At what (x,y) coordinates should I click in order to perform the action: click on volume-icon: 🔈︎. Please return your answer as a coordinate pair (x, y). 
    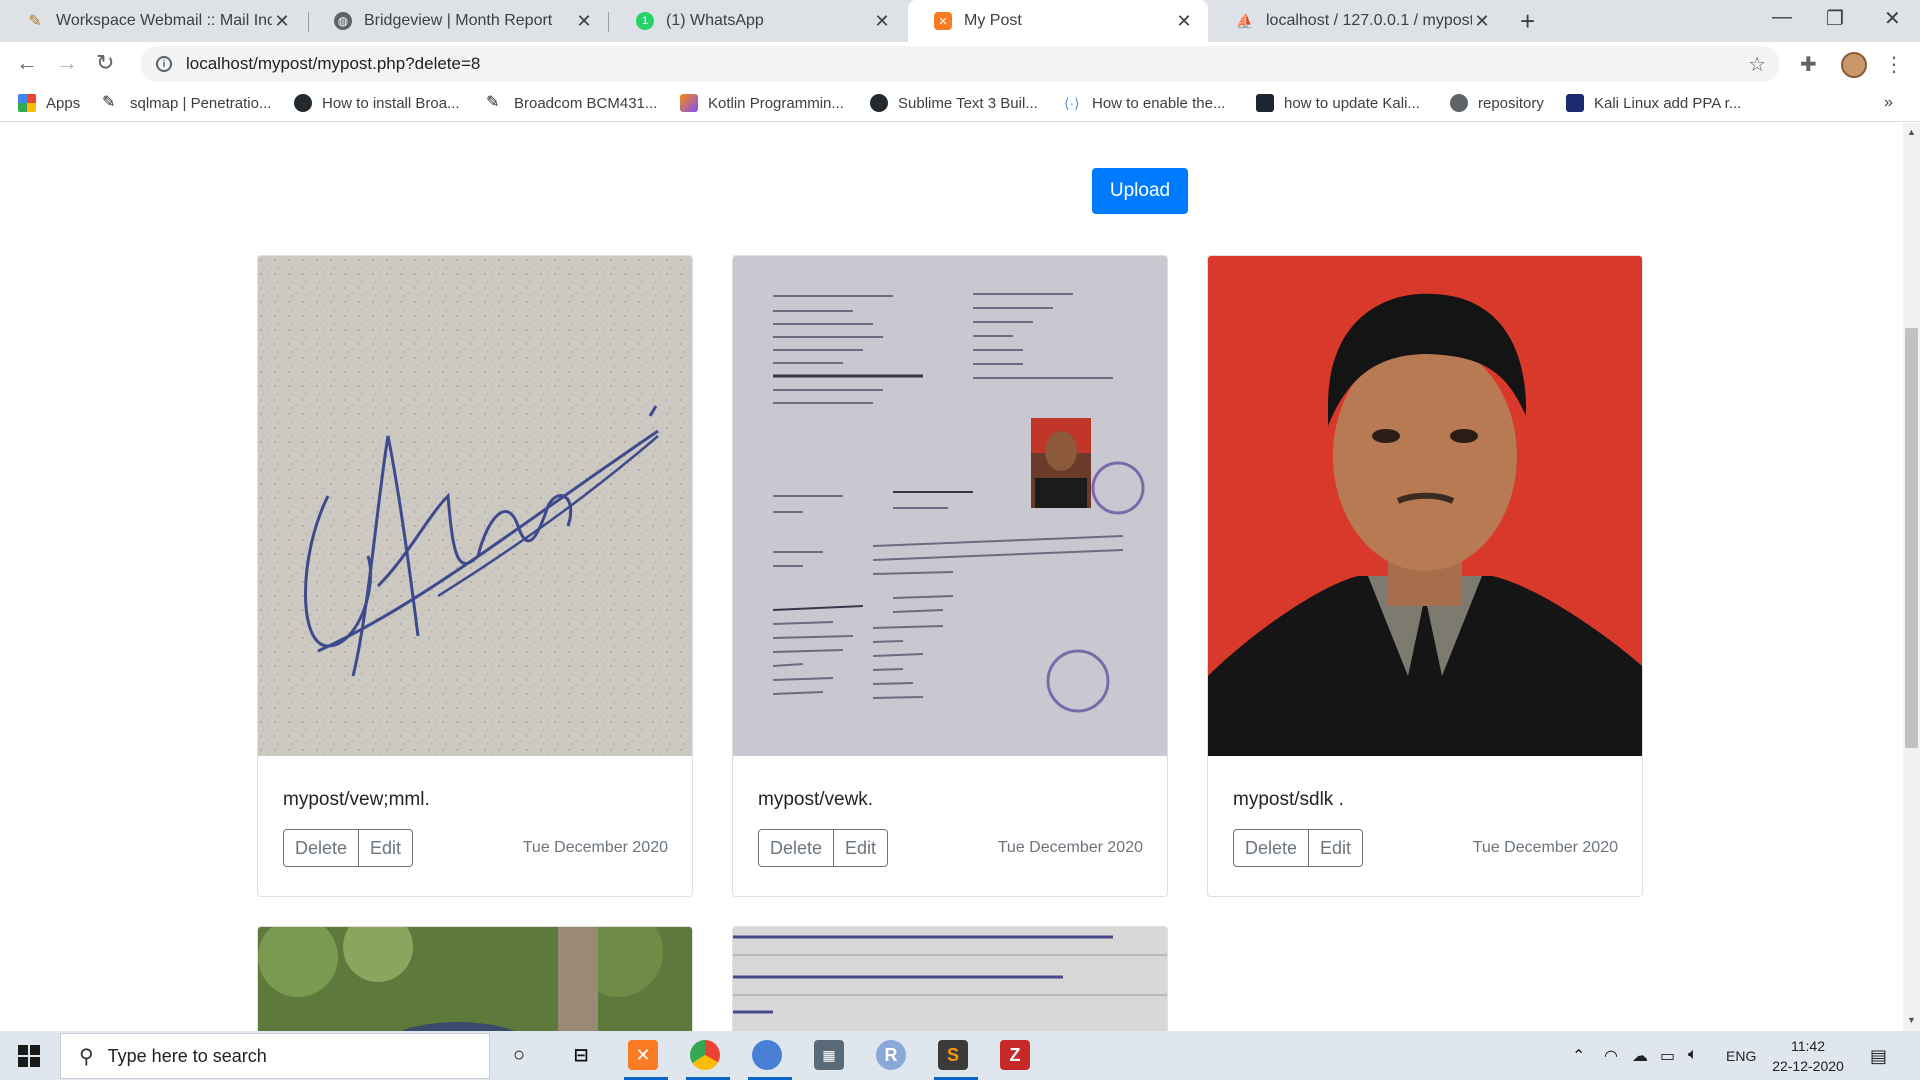
    Looking at the image, I should click on (1693, 1055).